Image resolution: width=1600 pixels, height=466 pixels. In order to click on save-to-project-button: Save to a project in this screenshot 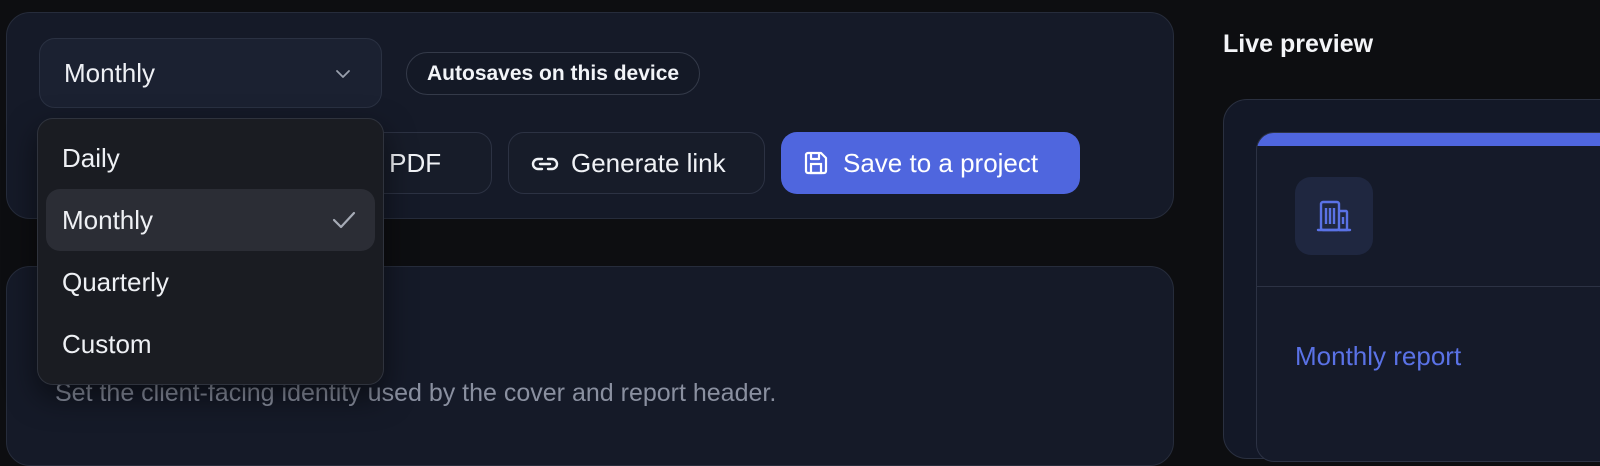, I will do `click(930, 163)`.